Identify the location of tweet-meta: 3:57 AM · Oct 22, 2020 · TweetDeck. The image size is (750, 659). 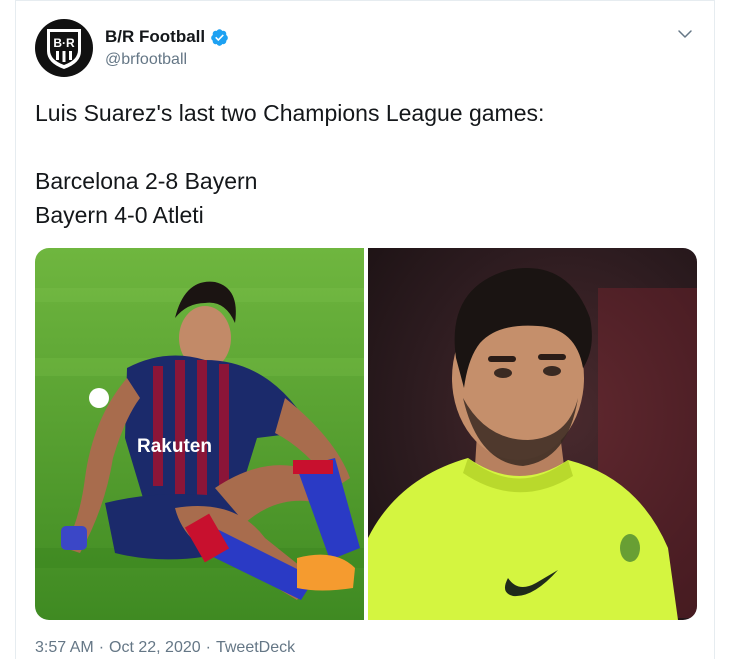
(165, 648).